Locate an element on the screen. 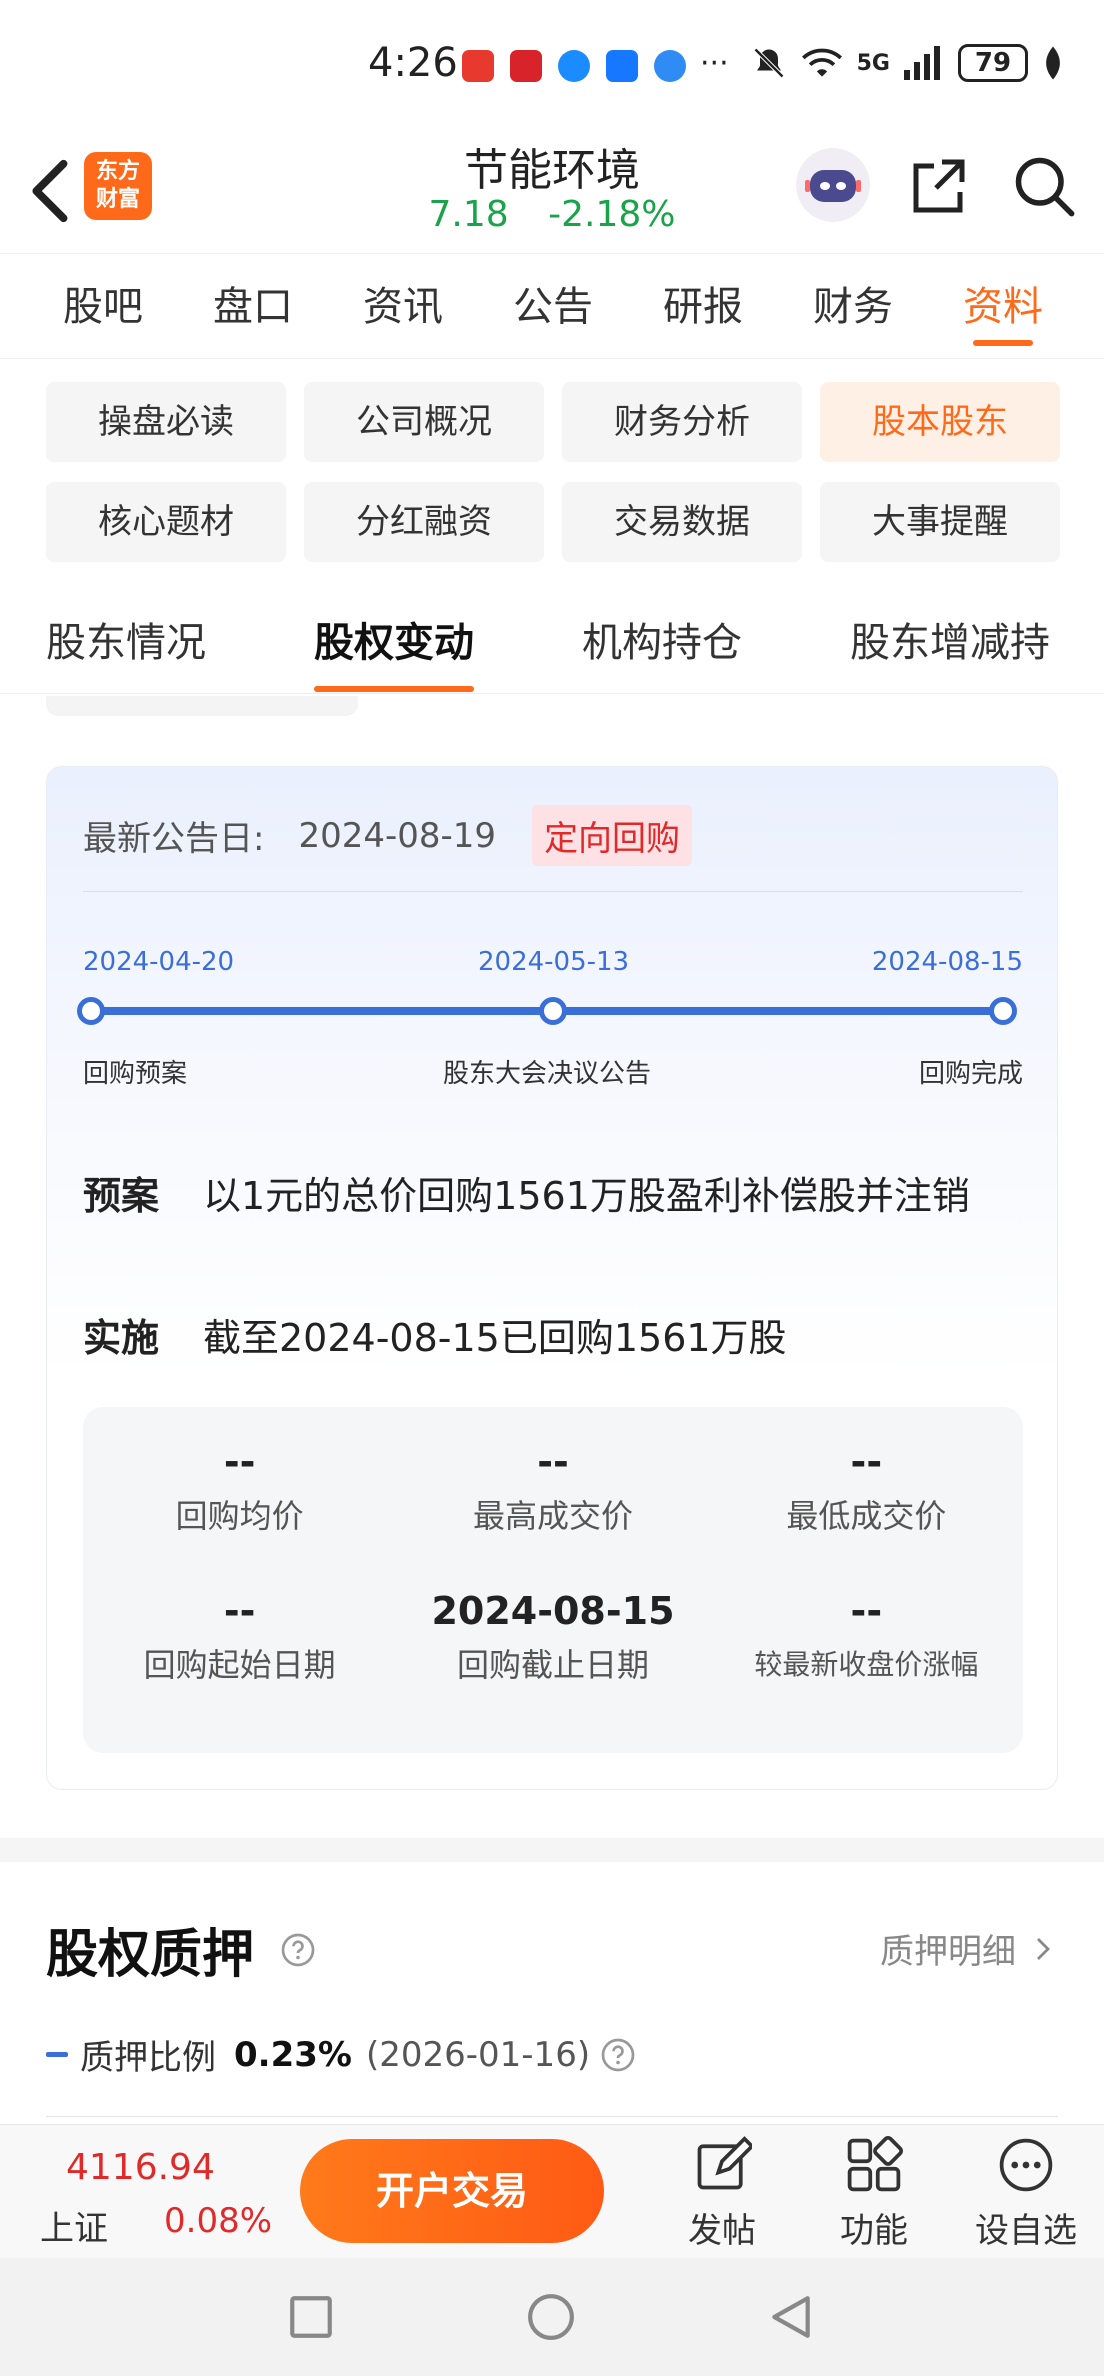  sectab-holding-changes: 股东增减持 is located at coordinates (950, 643).